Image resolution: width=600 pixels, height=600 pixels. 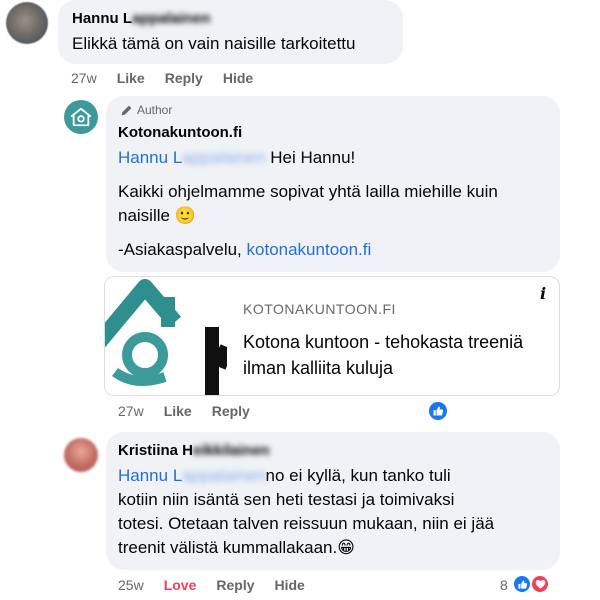 I want to click on reply-author-name: Kotonakuntoon.fi, so click(x=180, y=132).